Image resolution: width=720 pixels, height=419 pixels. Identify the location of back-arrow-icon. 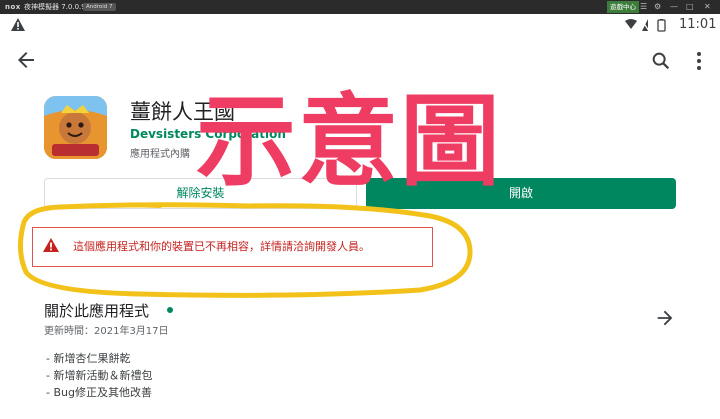
(26, 60).